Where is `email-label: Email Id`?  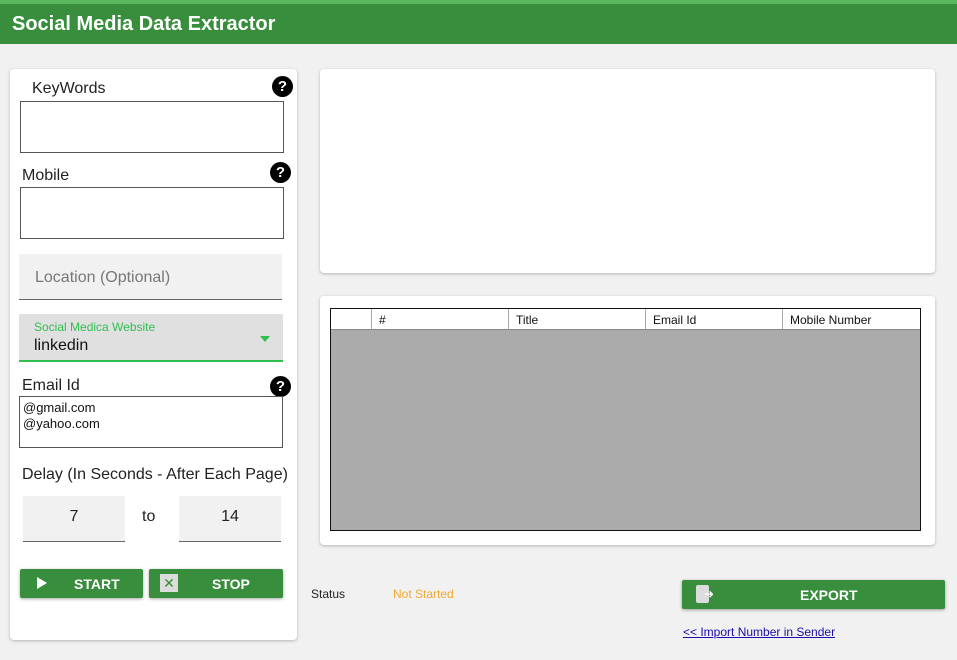
email-label: Email Id is located at coordinates (51, 385).